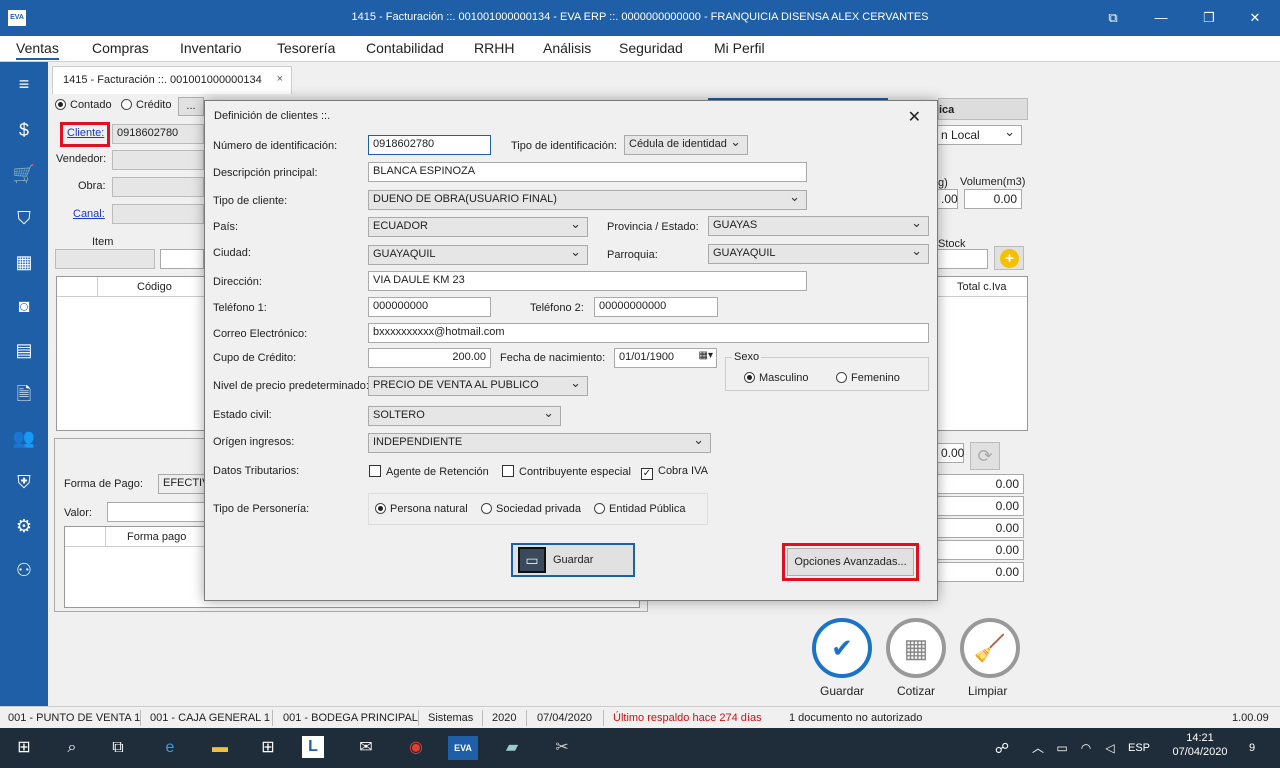  I want to click on invoice-icon: 🗎, so click(24, 394).